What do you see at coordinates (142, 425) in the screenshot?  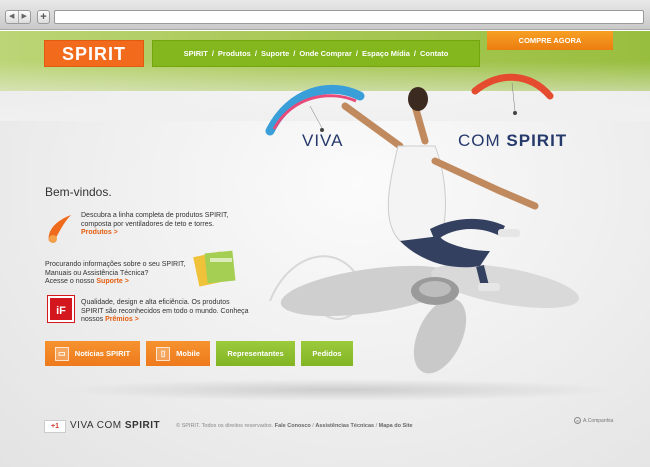 I see `footer-brand-bold: SPIRIT` at bounding box center [142, 425].